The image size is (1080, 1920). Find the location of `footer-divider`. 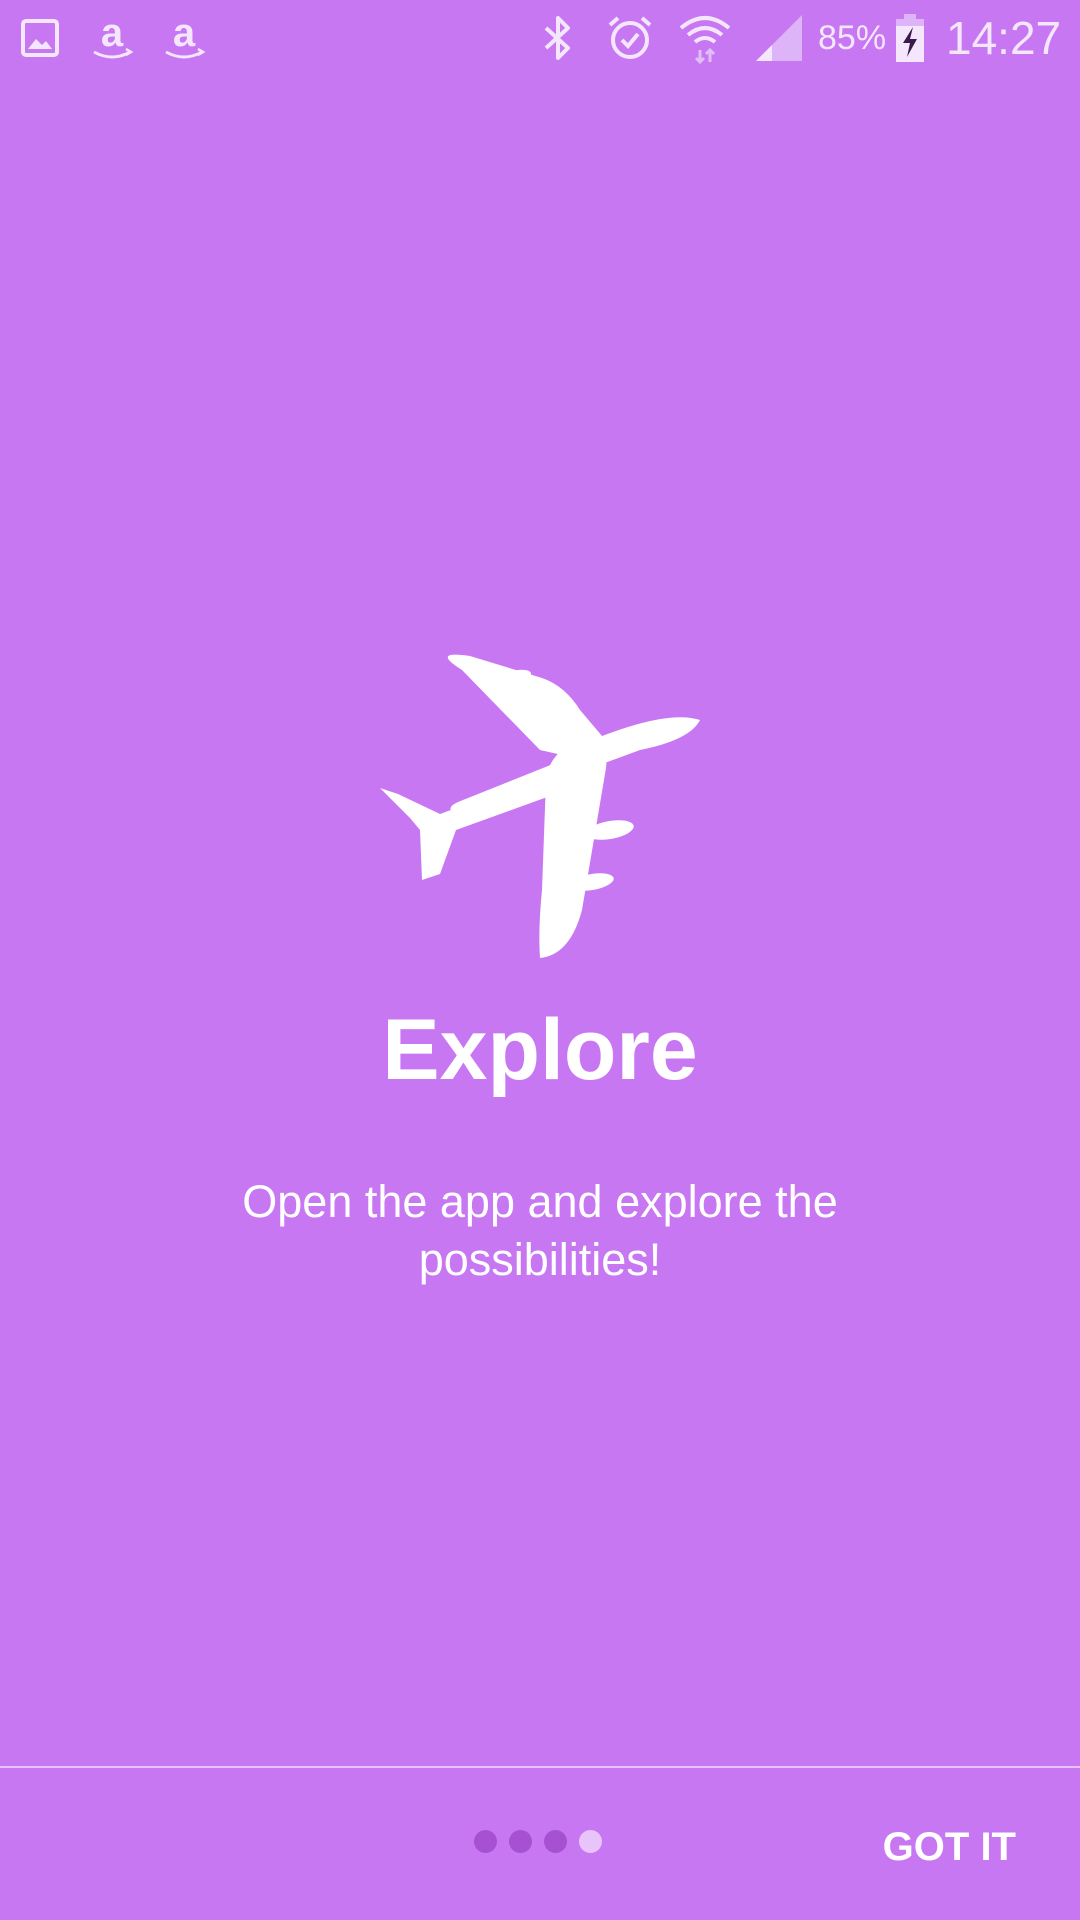

footer-divider is located at coordinates (540, 1767).